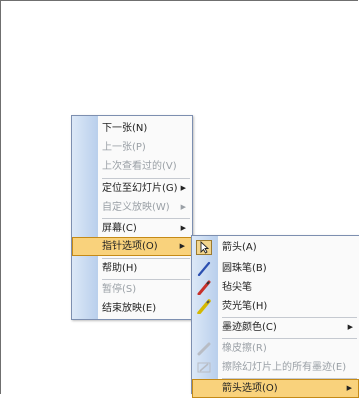  I want to click on menu-item-go-to-slide: 定位至幻灯片(G) ▶, so click(132, 188).